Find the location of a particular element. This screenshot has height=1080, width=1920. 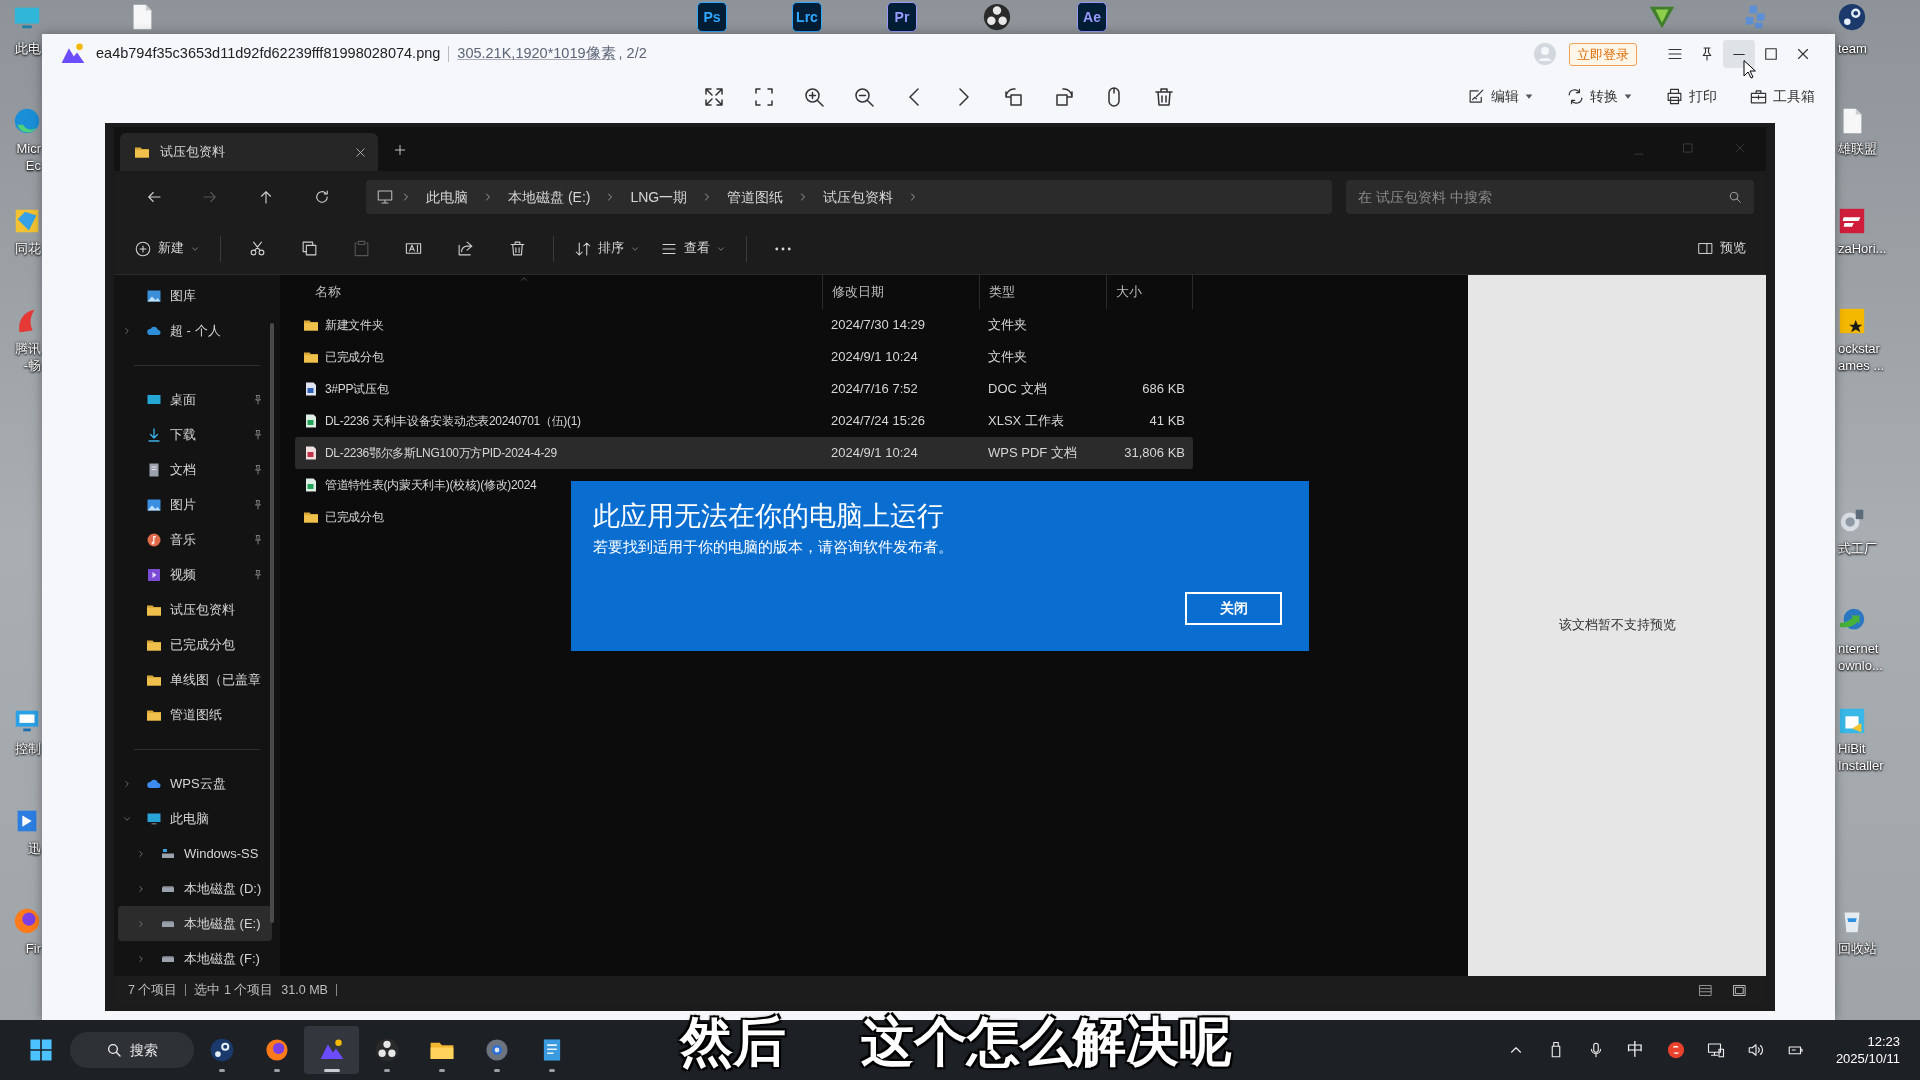

file-size: 41 KB is located at coordinates (1167, 421).